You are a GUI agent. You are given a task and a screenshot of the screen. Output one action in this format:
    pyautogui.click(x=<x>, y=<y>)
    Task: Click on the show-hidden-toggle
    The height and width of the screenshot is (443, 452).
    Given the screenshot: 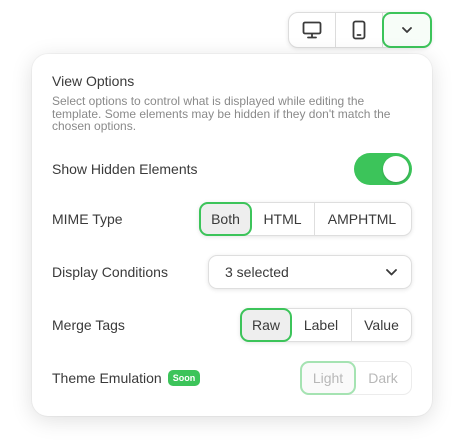 What is the action you would take?
    pyautogui.click(x=383, y=169)
    